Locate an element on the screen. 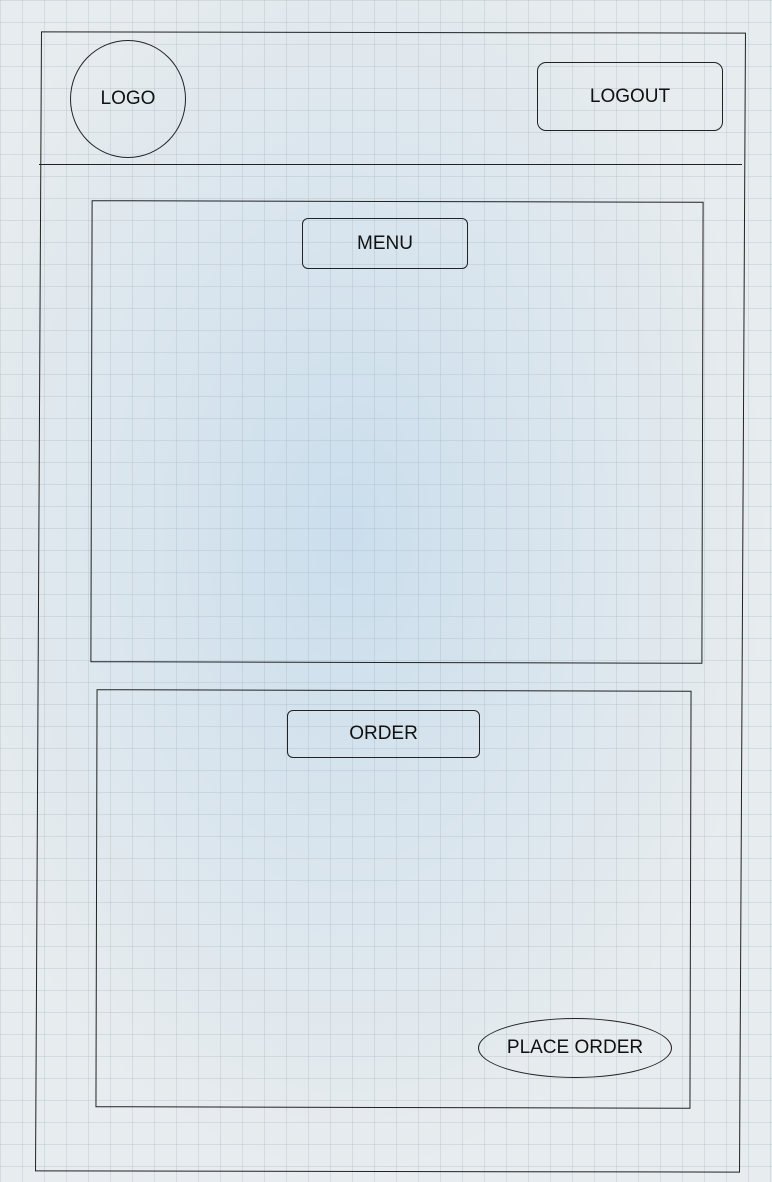 Image resolution: width=772 pixels, height=1182 pixels. logo: LOGO is located at coordinates (128, 99).